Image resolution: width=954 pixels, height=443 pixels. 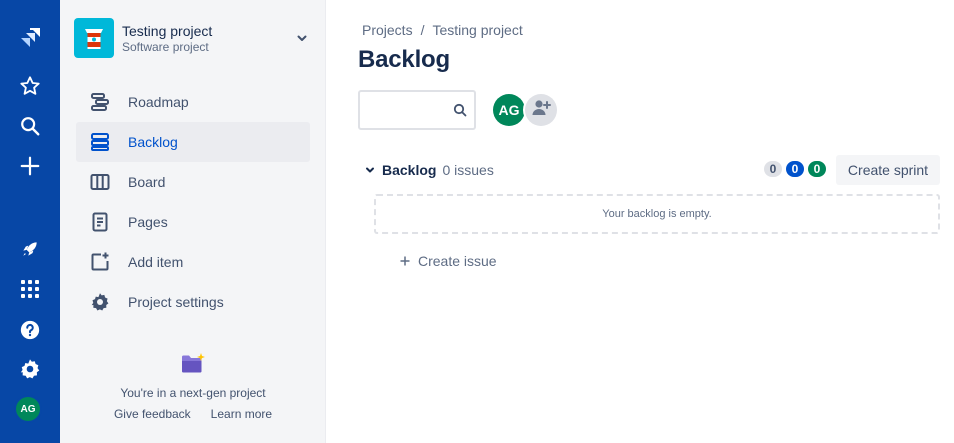 I want to click on sidebar-item-board: Board, so click(x=193, y=182).